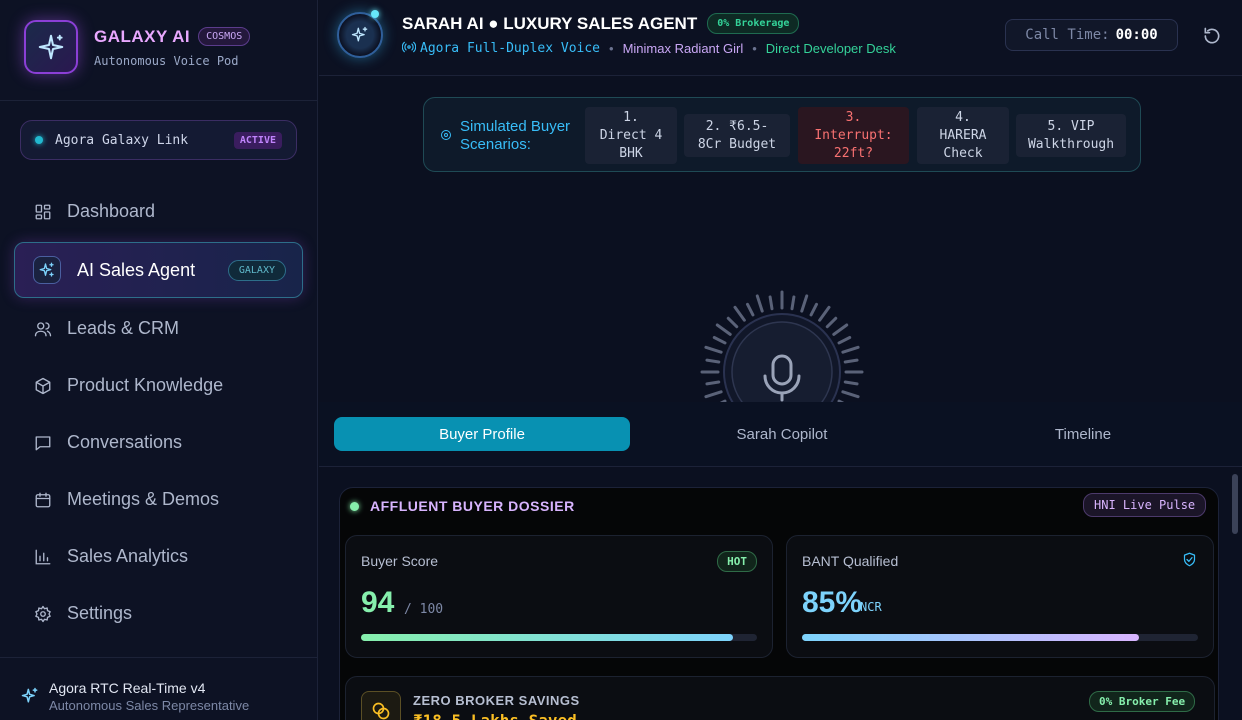 The height and width of the screenshot is (720, 1242). I want to click on brokerage-badge: 0% Brokerage, so click(753, 23).